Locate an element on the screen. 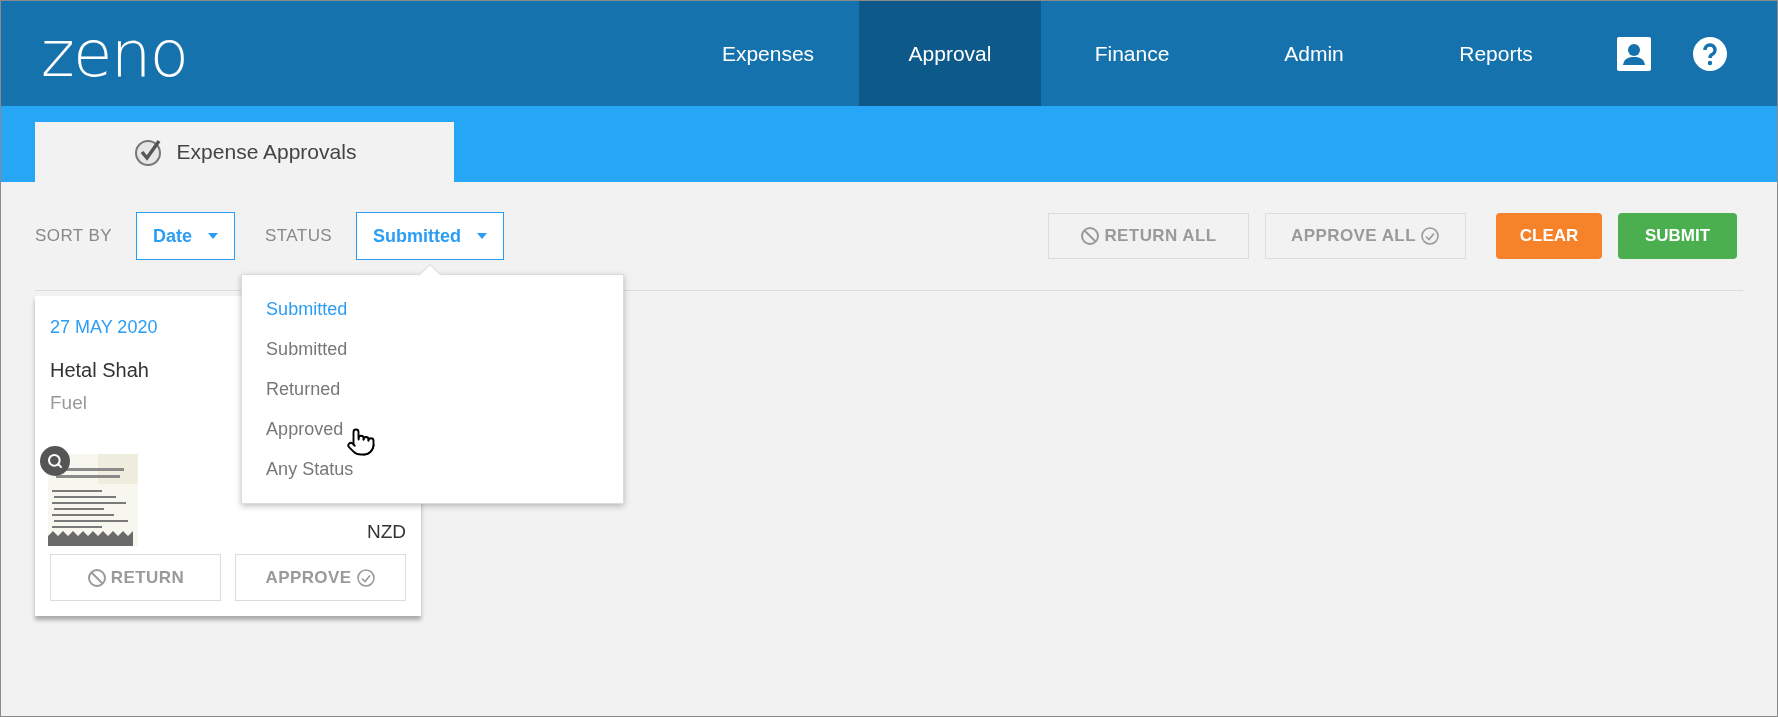 The height and width of the screenshot is (717, 1778). approve-all-button: APPROVE ALL is located at coordinates (1365, 236).